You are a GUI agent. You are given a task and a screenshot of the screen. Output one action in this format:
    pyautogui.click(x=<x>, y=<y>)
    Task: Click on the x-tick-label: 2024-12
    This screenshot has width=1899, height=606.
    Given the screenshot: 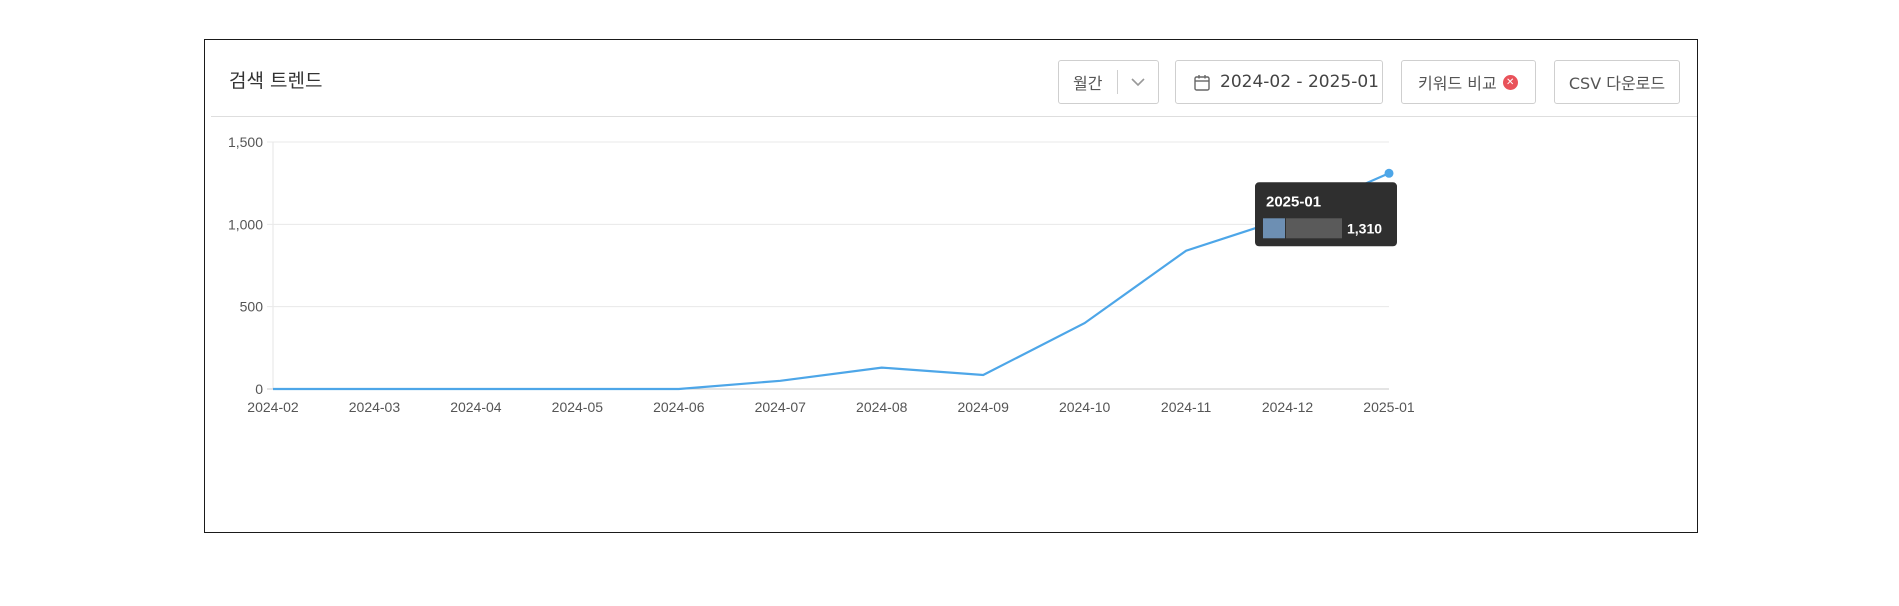 What is the action you would take?
    pyautogui.click(x=1288, y=407)
    